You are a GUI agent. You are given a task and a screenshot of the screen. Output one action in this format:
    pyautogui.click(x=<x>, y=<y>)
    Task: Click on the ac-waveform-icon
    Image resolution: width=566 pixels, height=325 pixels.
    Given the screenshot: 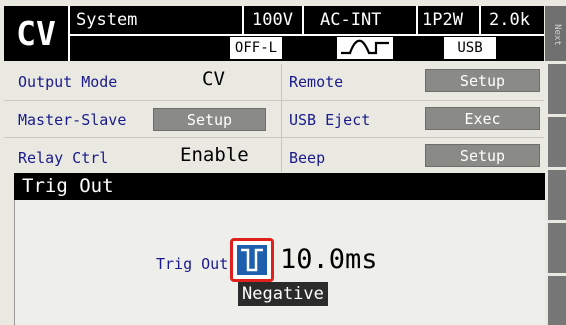 What is the action you would take?
    pyautogui.click(x=365, y=48)
    